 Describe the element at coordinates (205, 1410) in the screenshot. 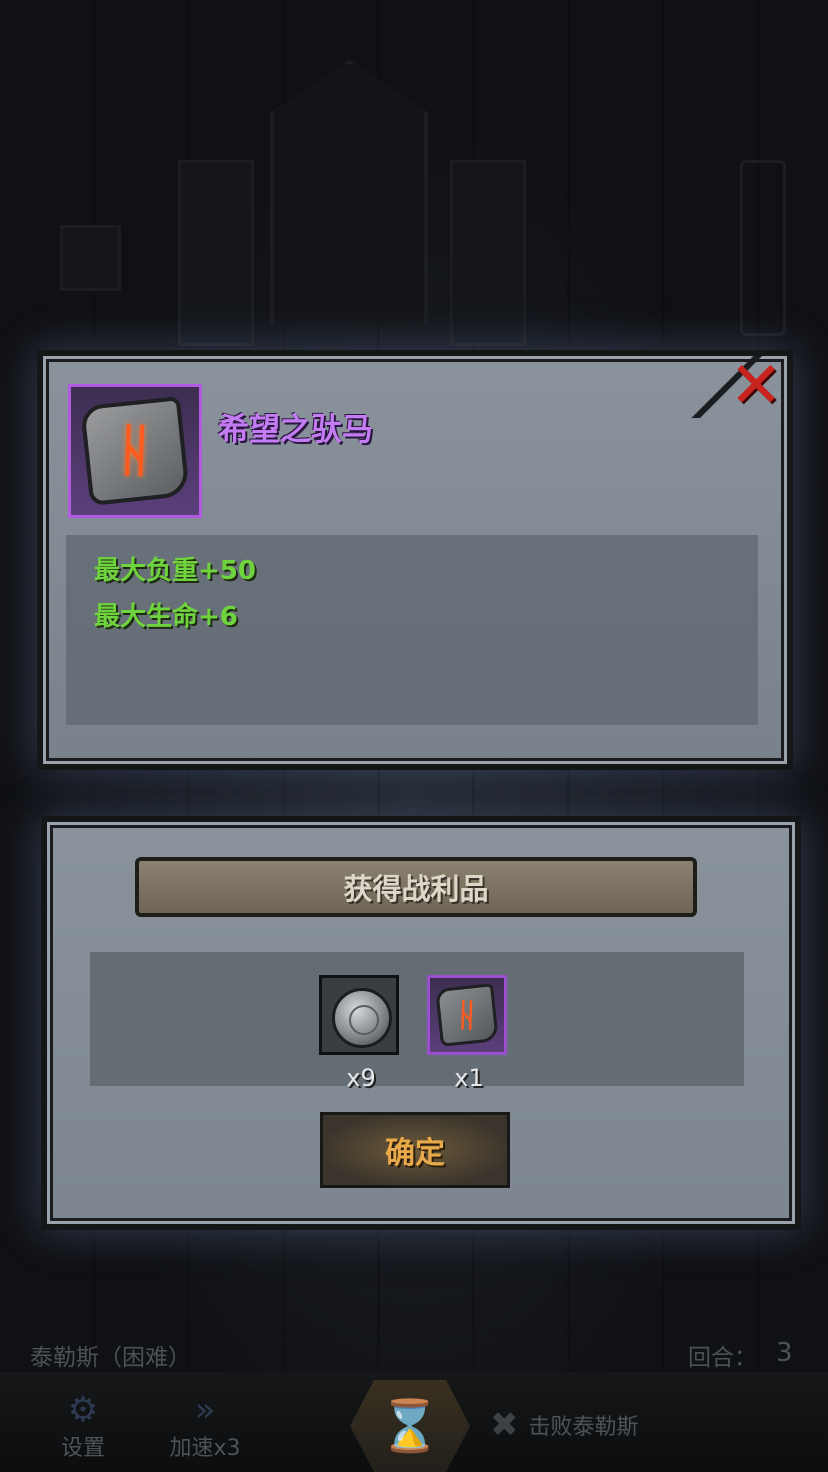

I see `fast-forward-icon: »` at that location.